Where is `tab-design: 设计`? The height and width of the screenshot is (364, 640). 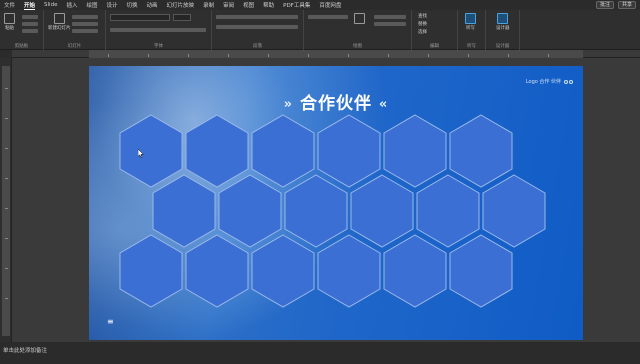 tab-design: 设计 is located at coordinates (112, 5).